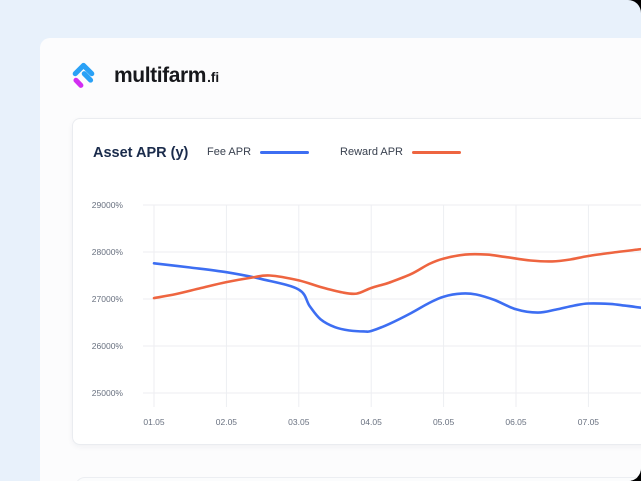  I want to click on x-tick-label: 03.05, so click(299, 422).